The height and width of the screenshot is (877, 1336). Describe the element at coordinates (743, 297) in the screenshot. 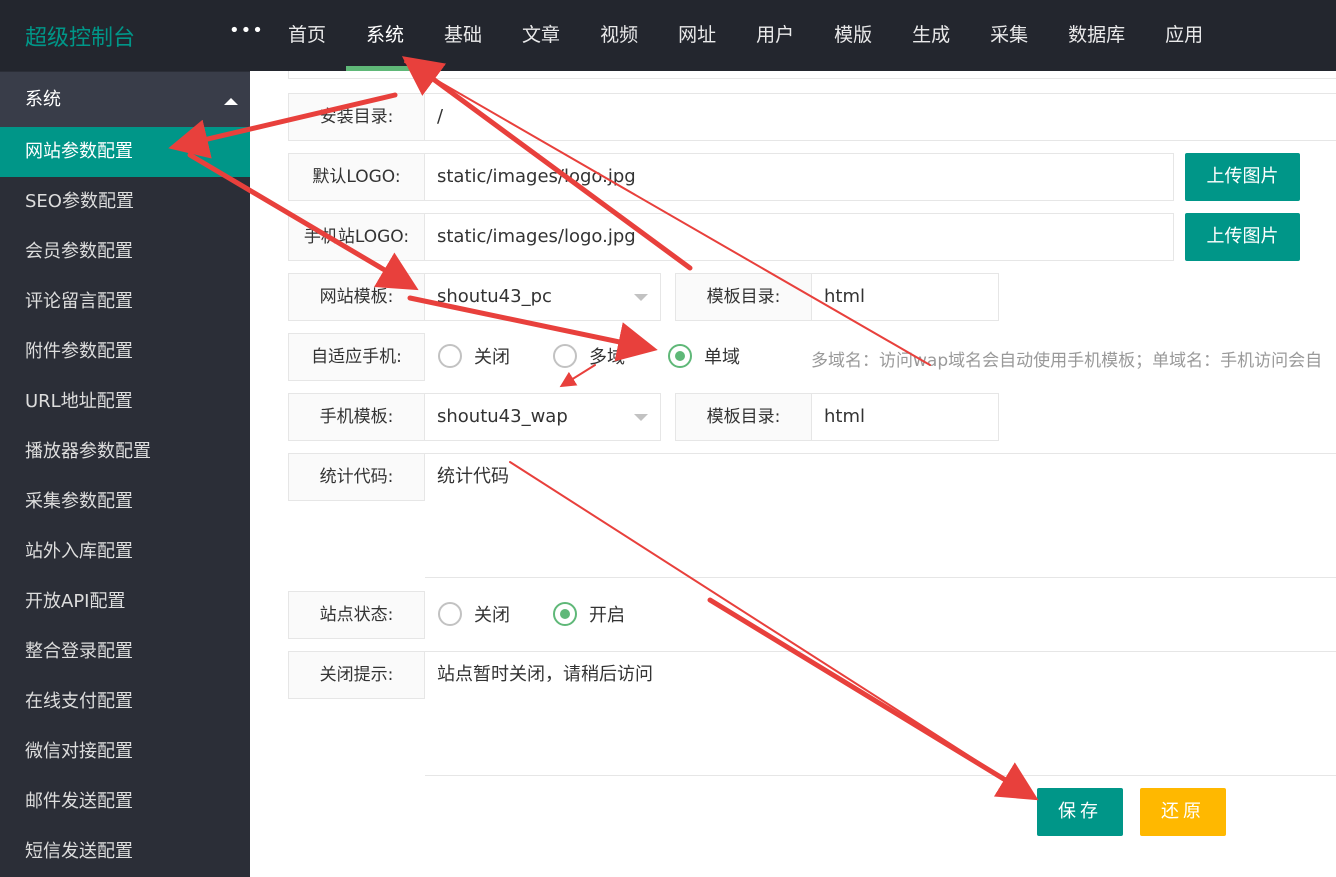

I see `site-template-dir-label: 模板目录:` at that location.